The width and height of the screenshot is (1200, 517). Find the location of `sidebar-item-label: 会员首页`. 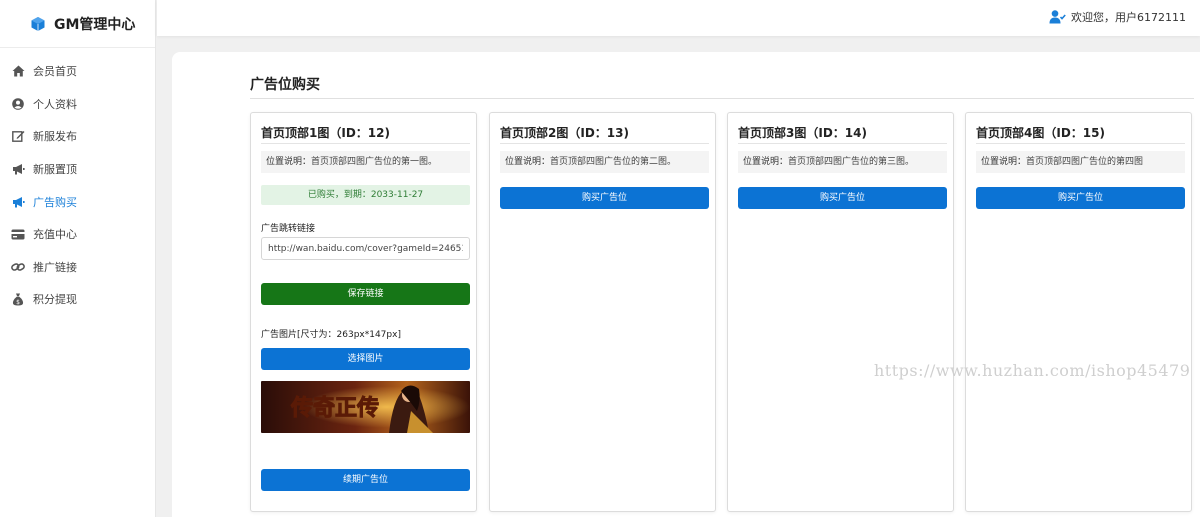

sidebar-item-label: 会员首页 is located at coordinates (55, 72).